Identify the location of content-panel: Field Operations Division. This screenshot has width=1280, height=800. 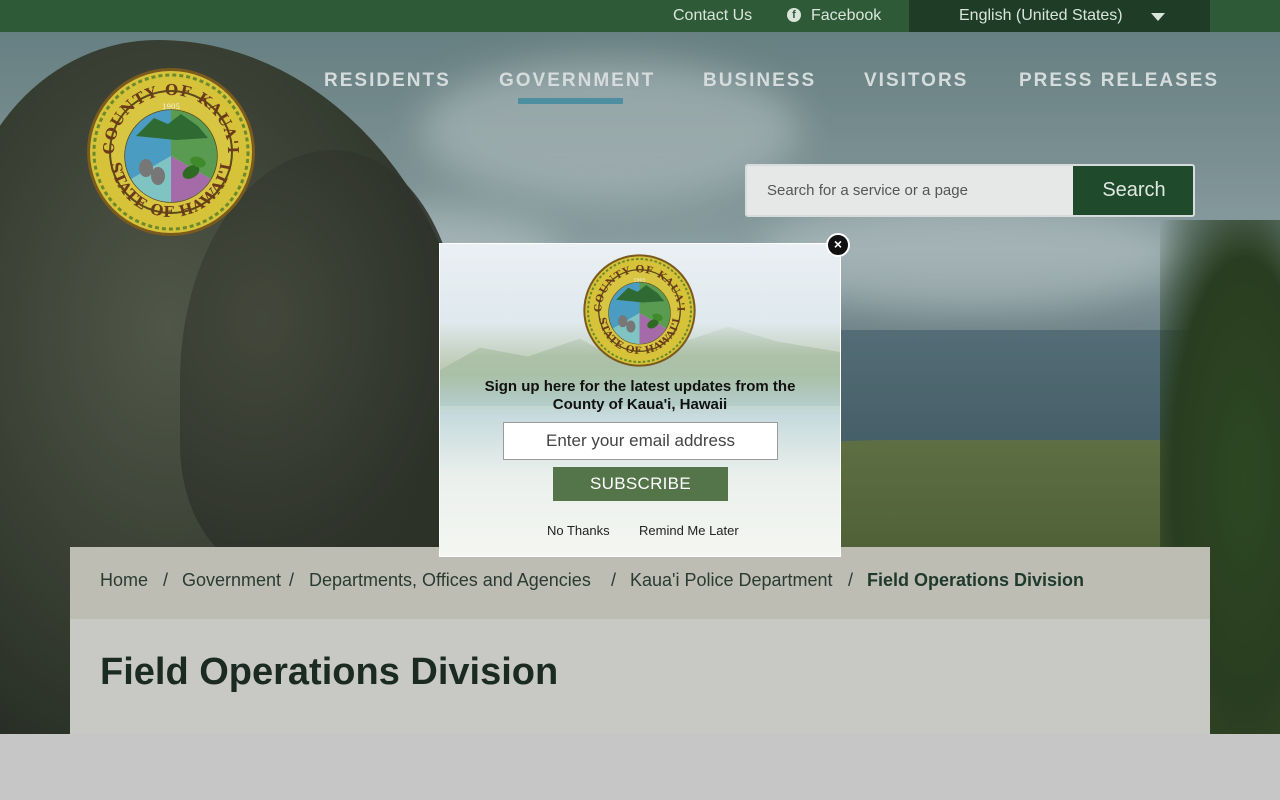
(640, 676).